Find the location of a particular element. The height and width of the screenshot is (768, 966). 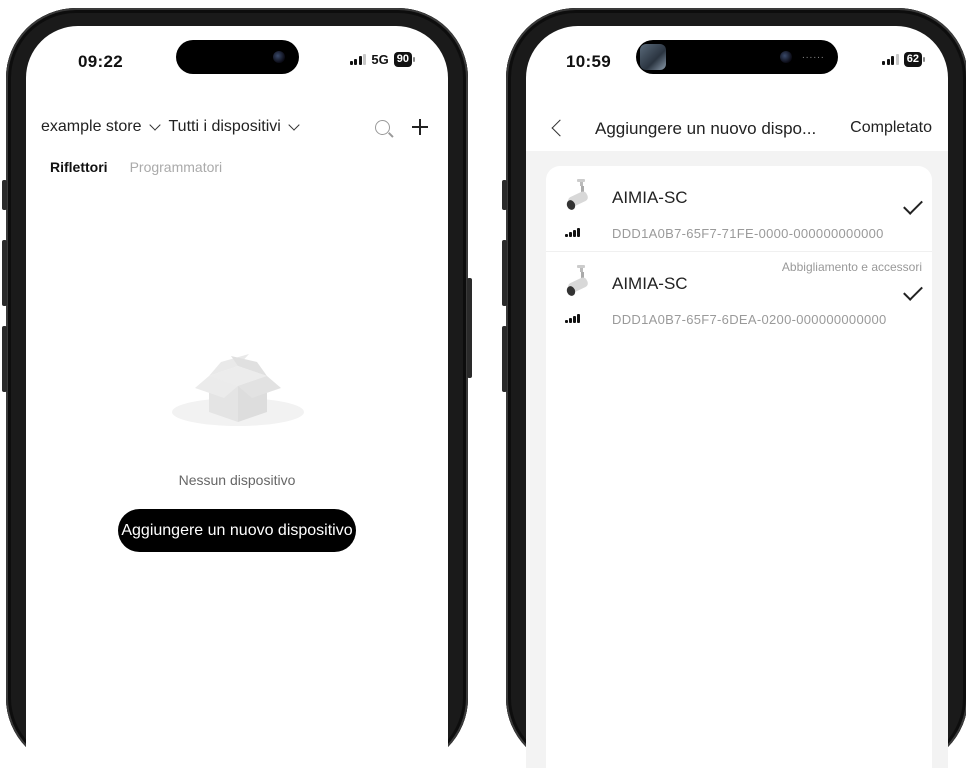

navigation-bar: Aggiungere un nuovo dispo... Completato is located at coordinates (737, 131).